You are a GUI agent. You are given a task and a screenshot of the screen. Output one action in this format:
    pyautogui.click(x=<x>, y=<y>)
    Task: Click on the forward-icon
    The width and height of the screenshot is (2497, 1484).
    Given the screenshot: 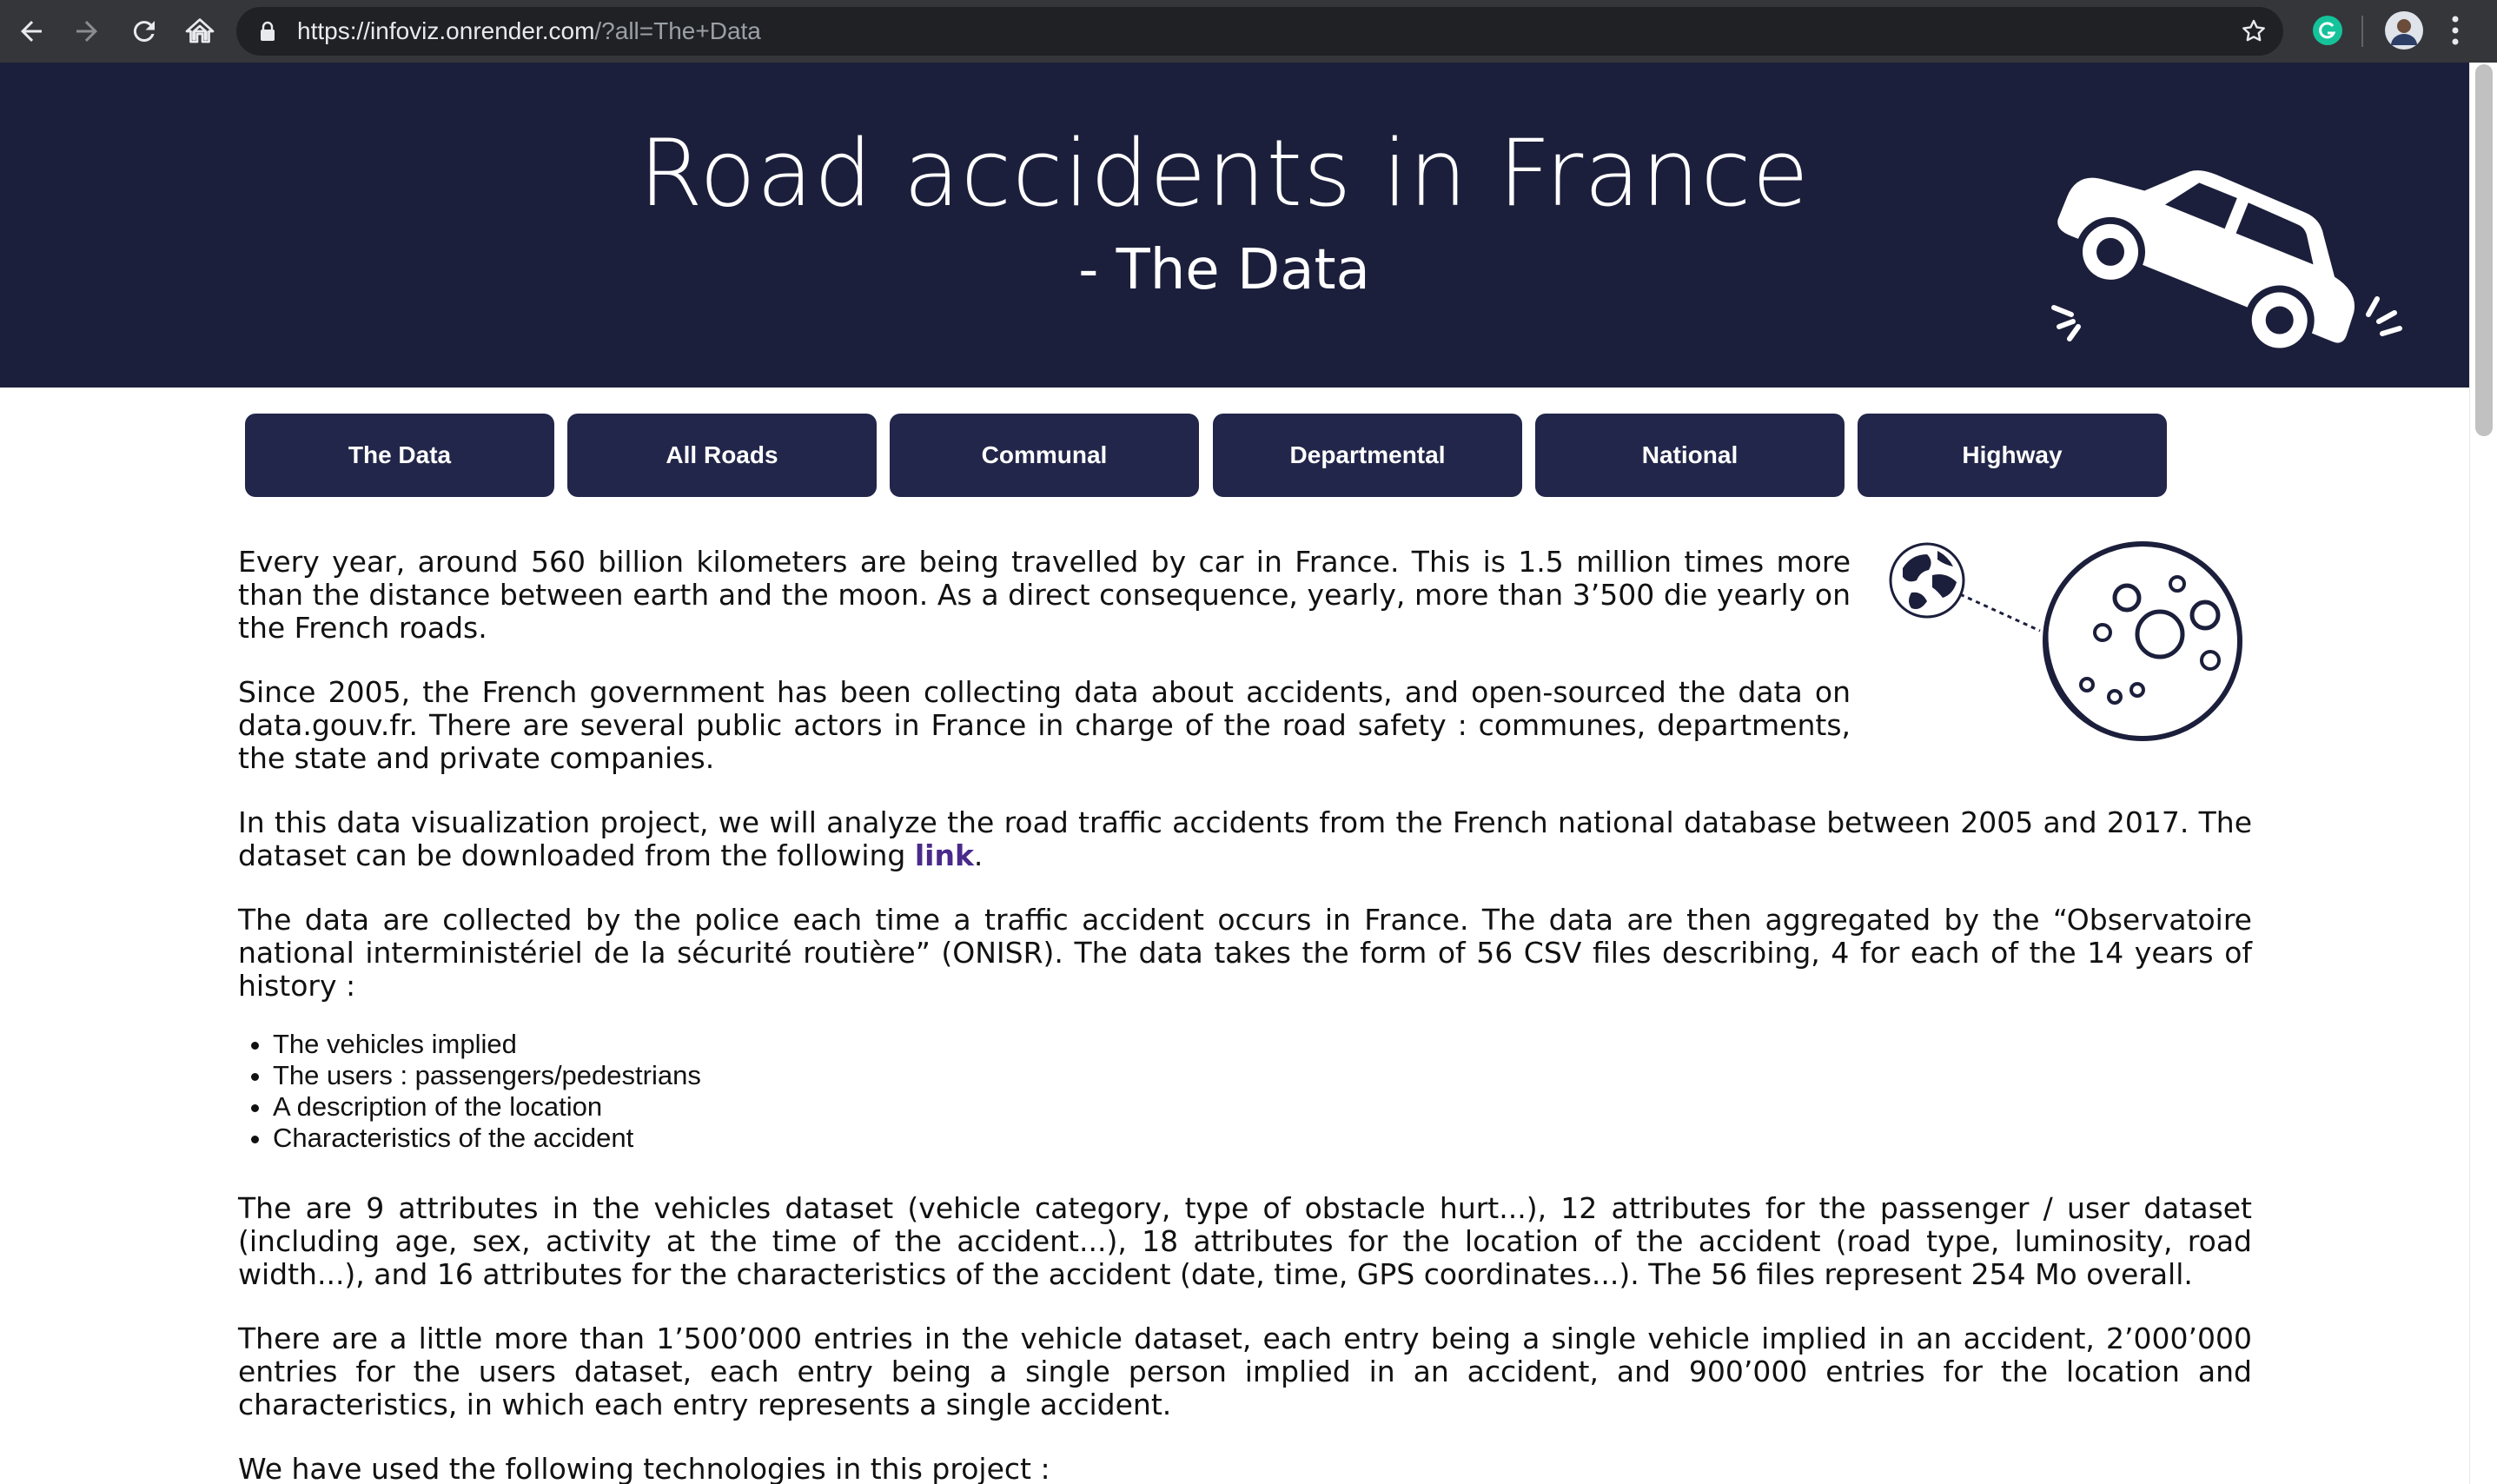 What is the action you would take?
    pyautogui.click(x=87, y=31)
    